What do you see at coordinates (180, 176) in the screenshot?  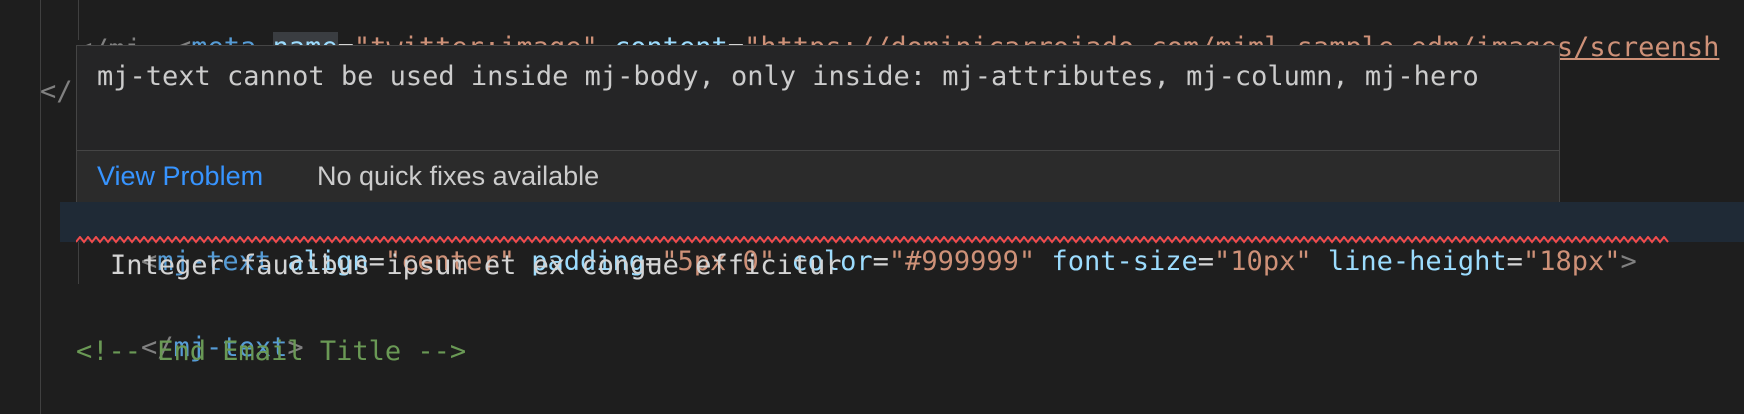 I see `view-problem-link: View Problem` at bounding box center [180, 176].